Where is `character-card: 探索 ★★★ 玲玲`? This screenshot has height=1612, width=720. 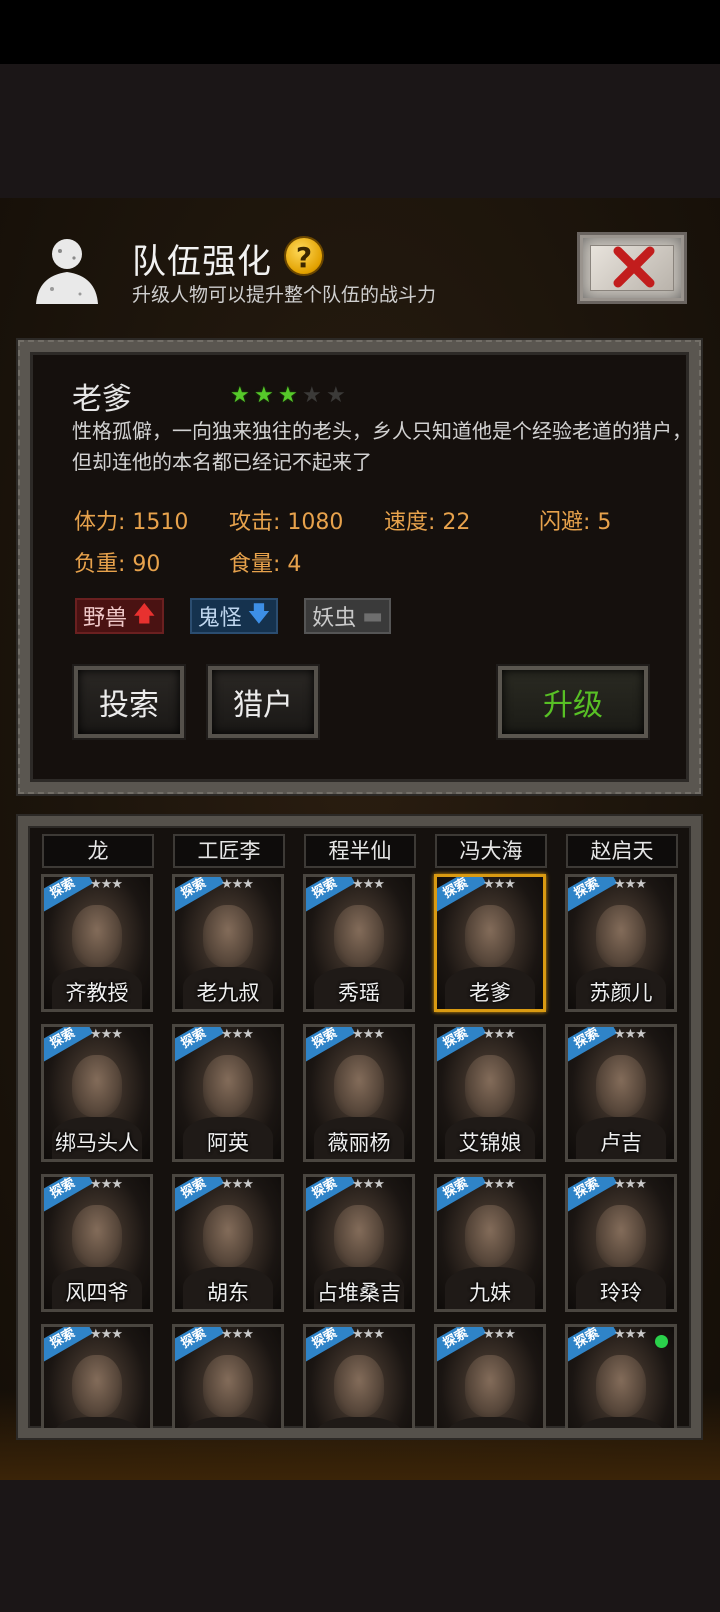 character-card: 探索 ★★★ 玲玲 is located at coordinates (621, 1243).